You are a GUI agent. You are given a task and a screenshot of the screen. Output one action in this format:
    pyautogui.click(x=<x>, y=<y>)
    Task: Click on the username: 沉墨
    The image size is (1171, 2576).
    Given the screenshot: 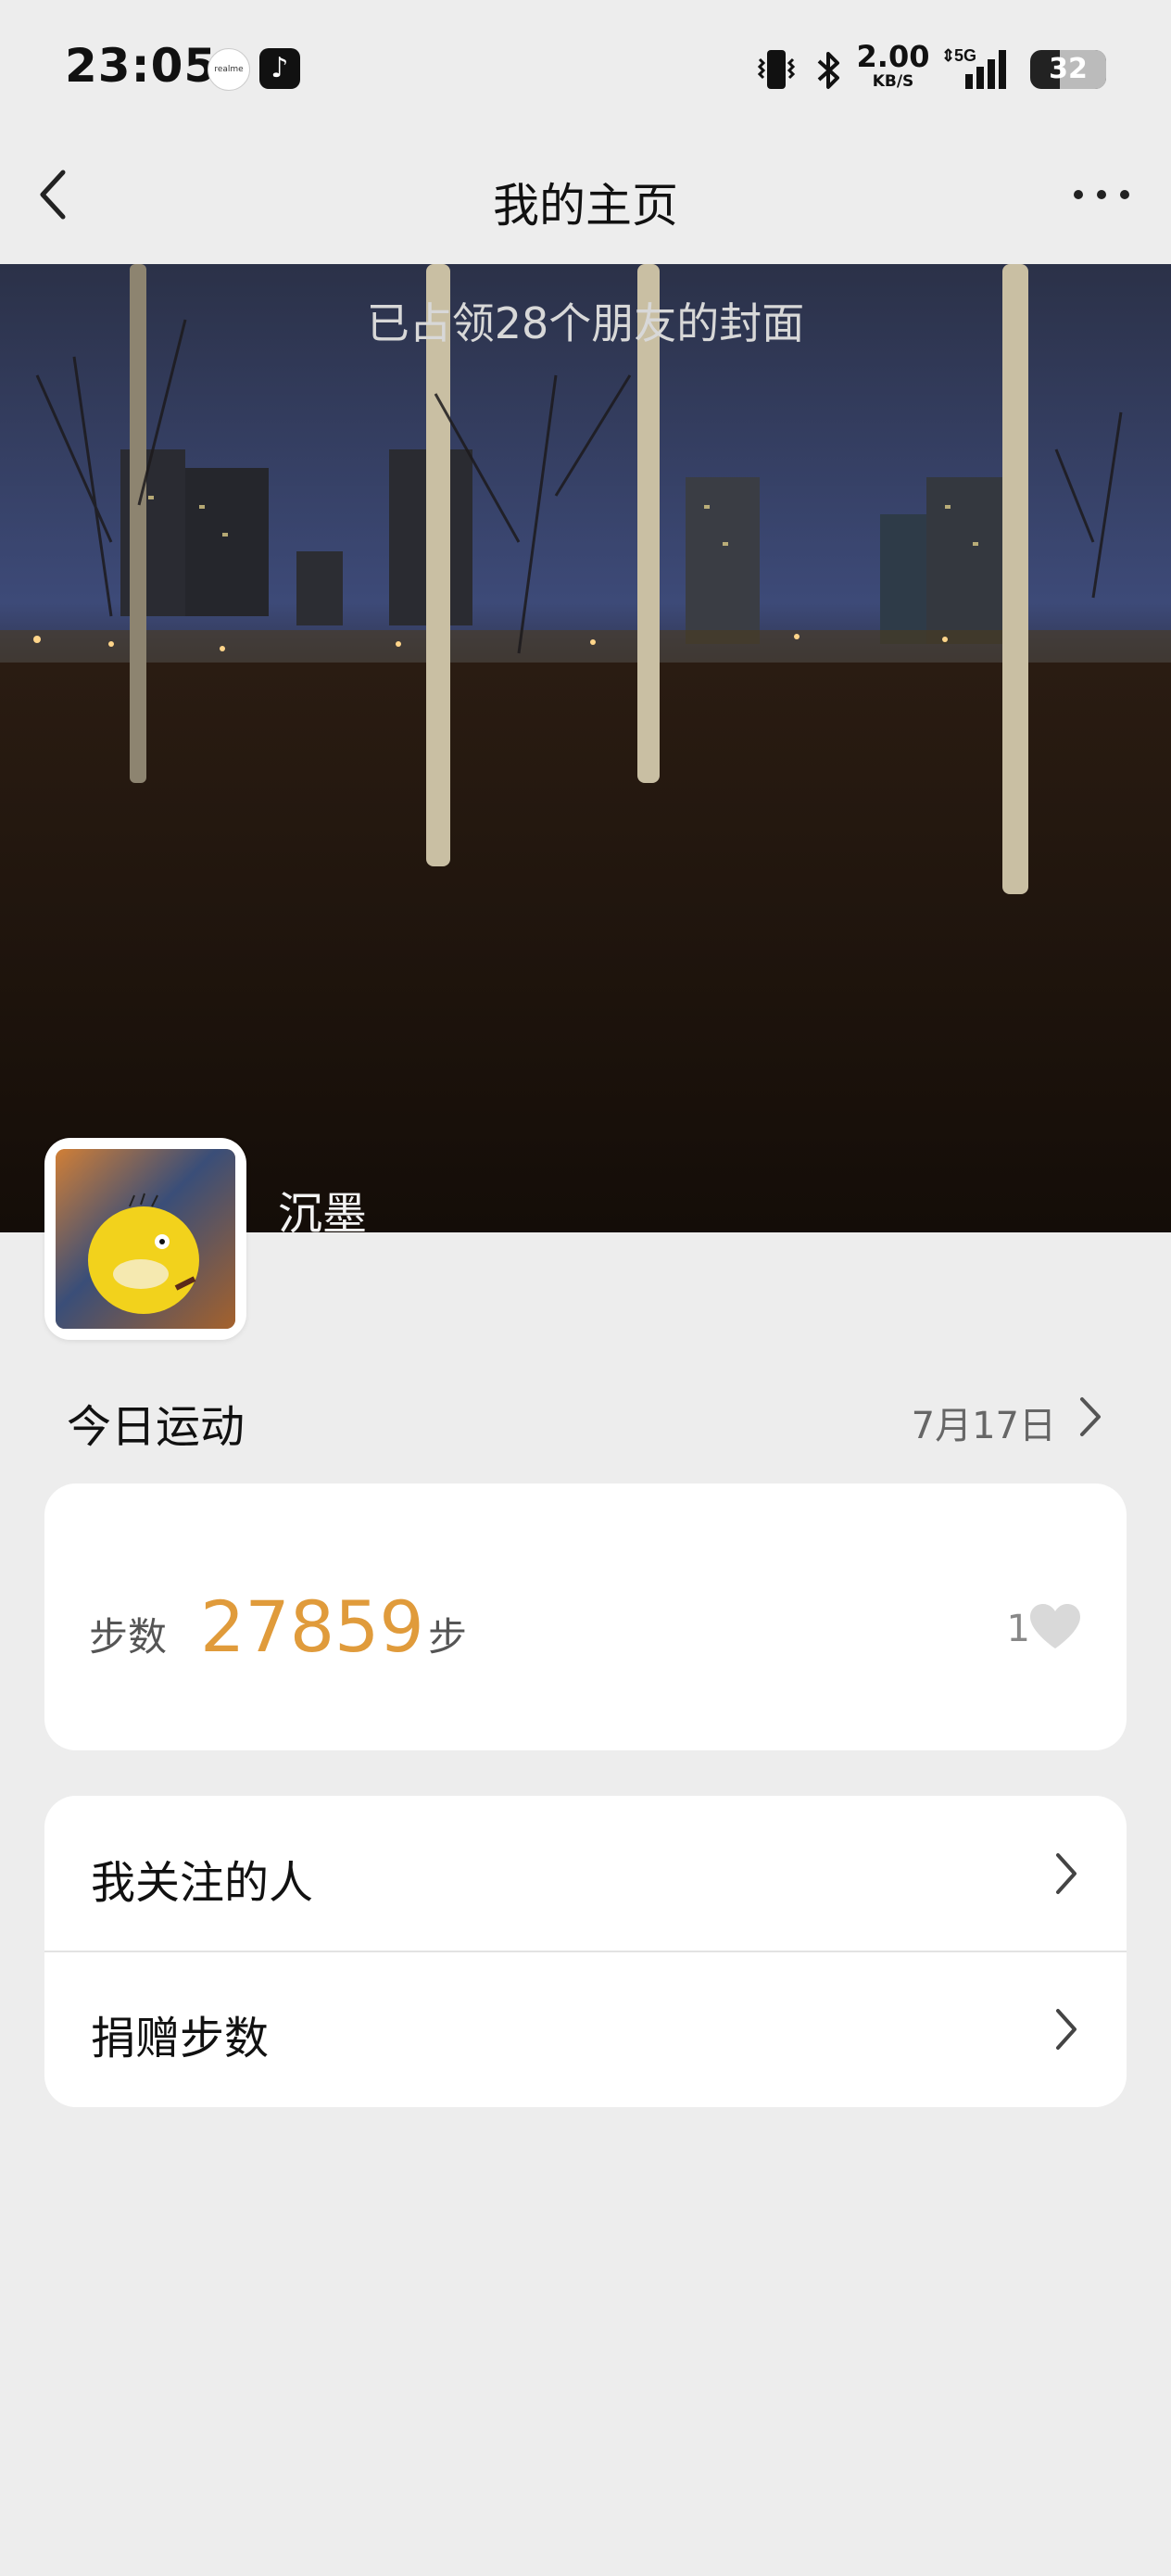 What is the action you would take?
    pyautogui.click(x=323, y=1210)
    